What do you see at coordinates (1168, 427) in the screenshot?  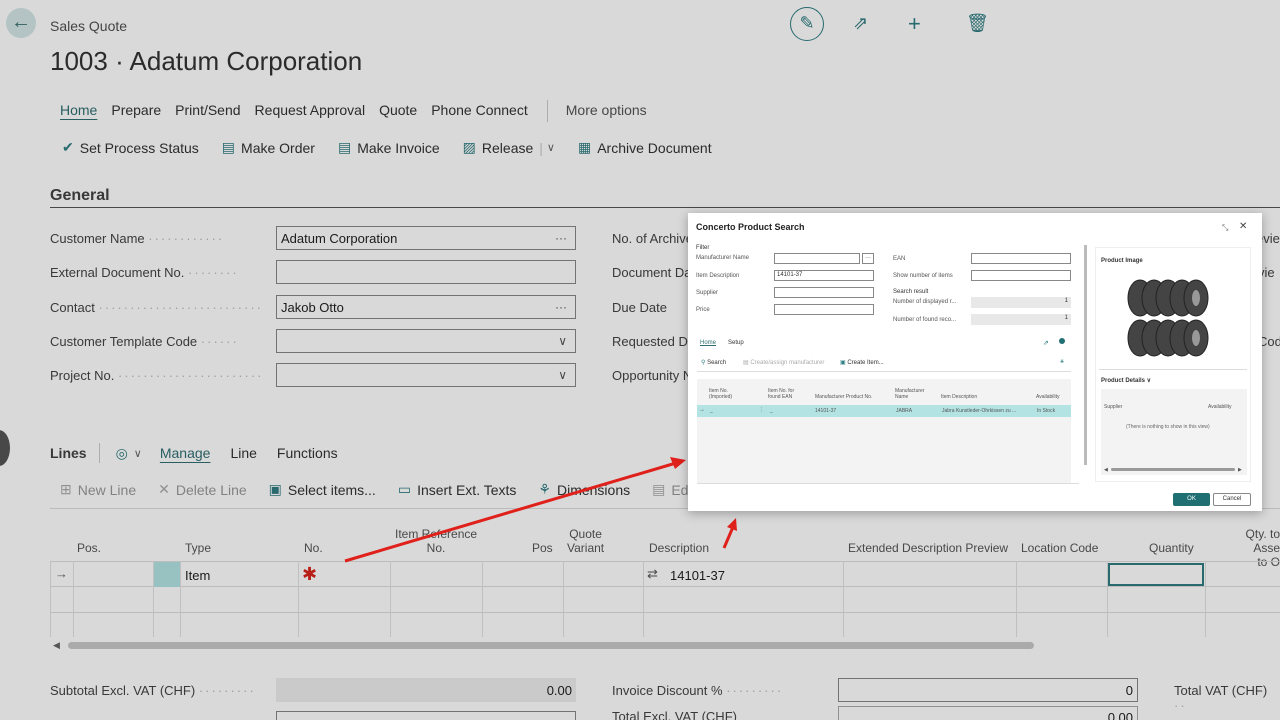 I see `details-empty-message: (There is nothing to show in this view)` at bounding box center [1168, 427].